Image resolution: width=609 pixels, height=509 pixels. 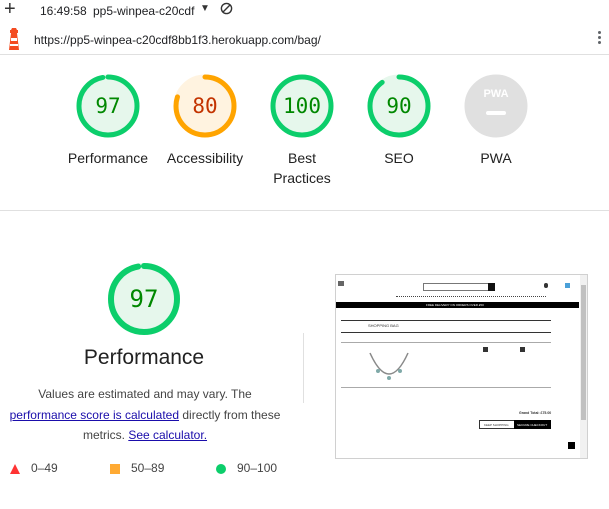 I want to click on thumbnail-scrollbar, so click(x=583, y=366).